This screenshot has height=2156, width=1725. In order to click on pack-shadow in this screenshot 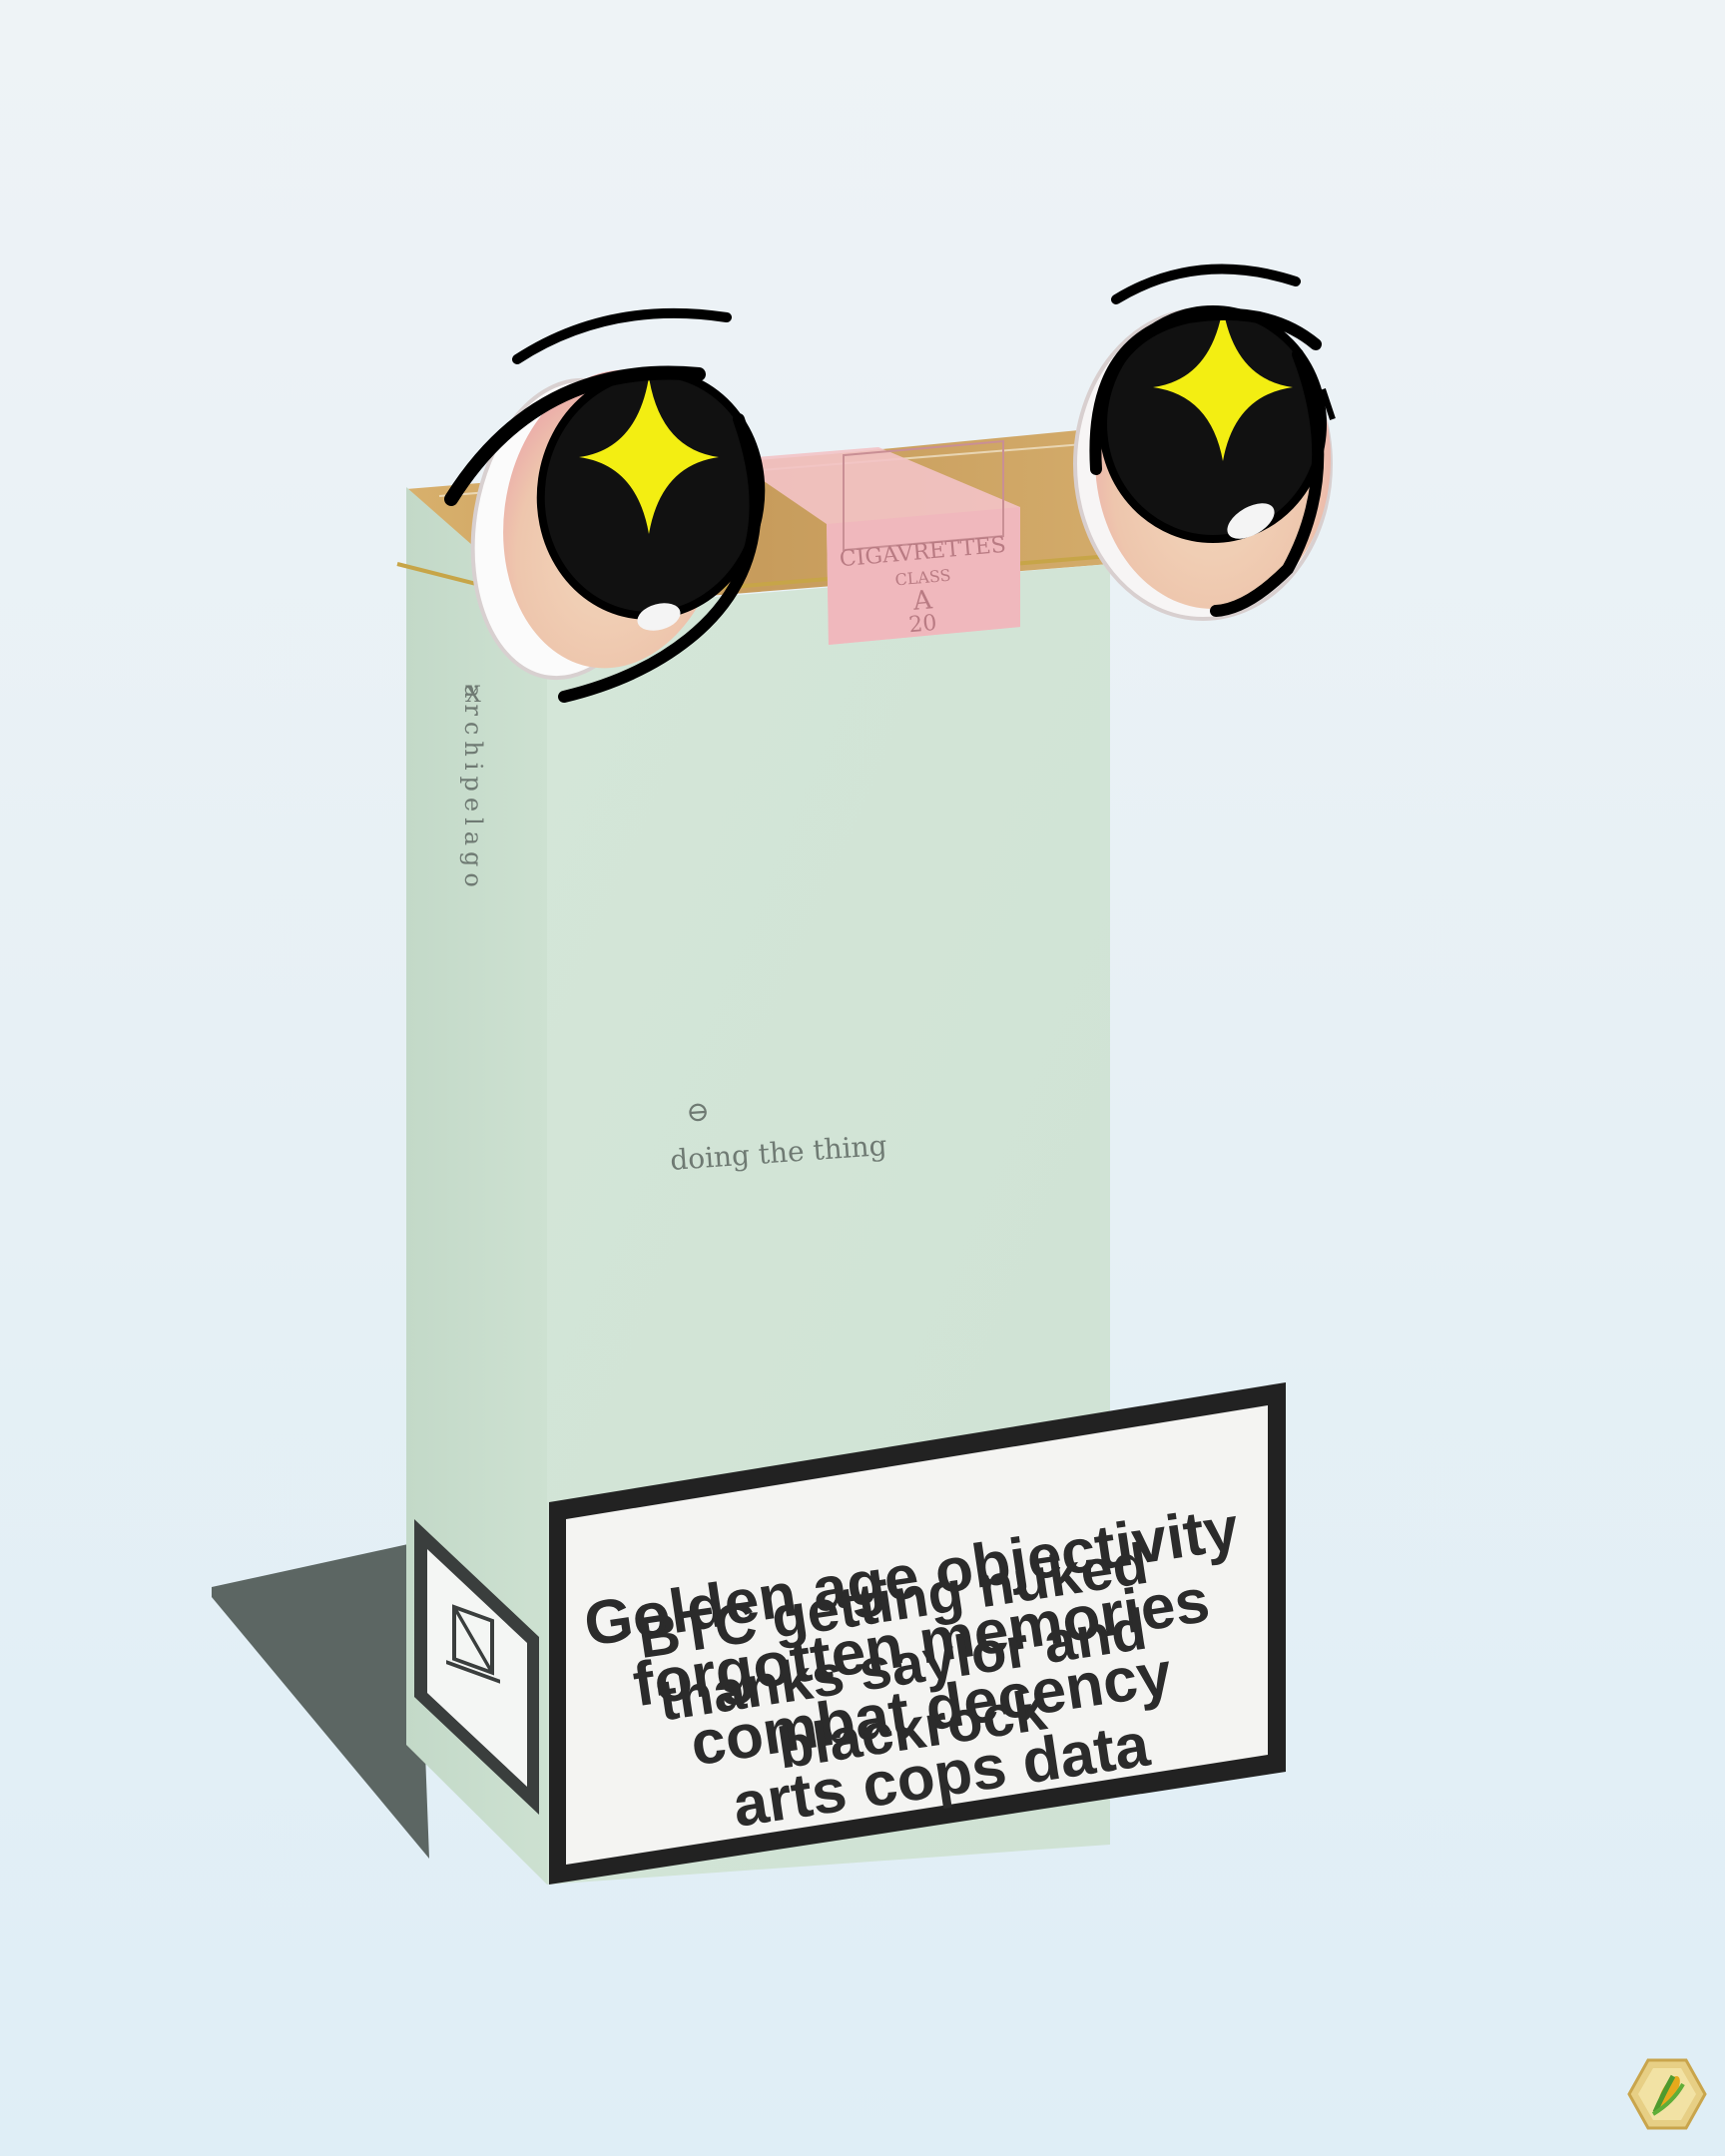, I will do `click(320, 1700)`.